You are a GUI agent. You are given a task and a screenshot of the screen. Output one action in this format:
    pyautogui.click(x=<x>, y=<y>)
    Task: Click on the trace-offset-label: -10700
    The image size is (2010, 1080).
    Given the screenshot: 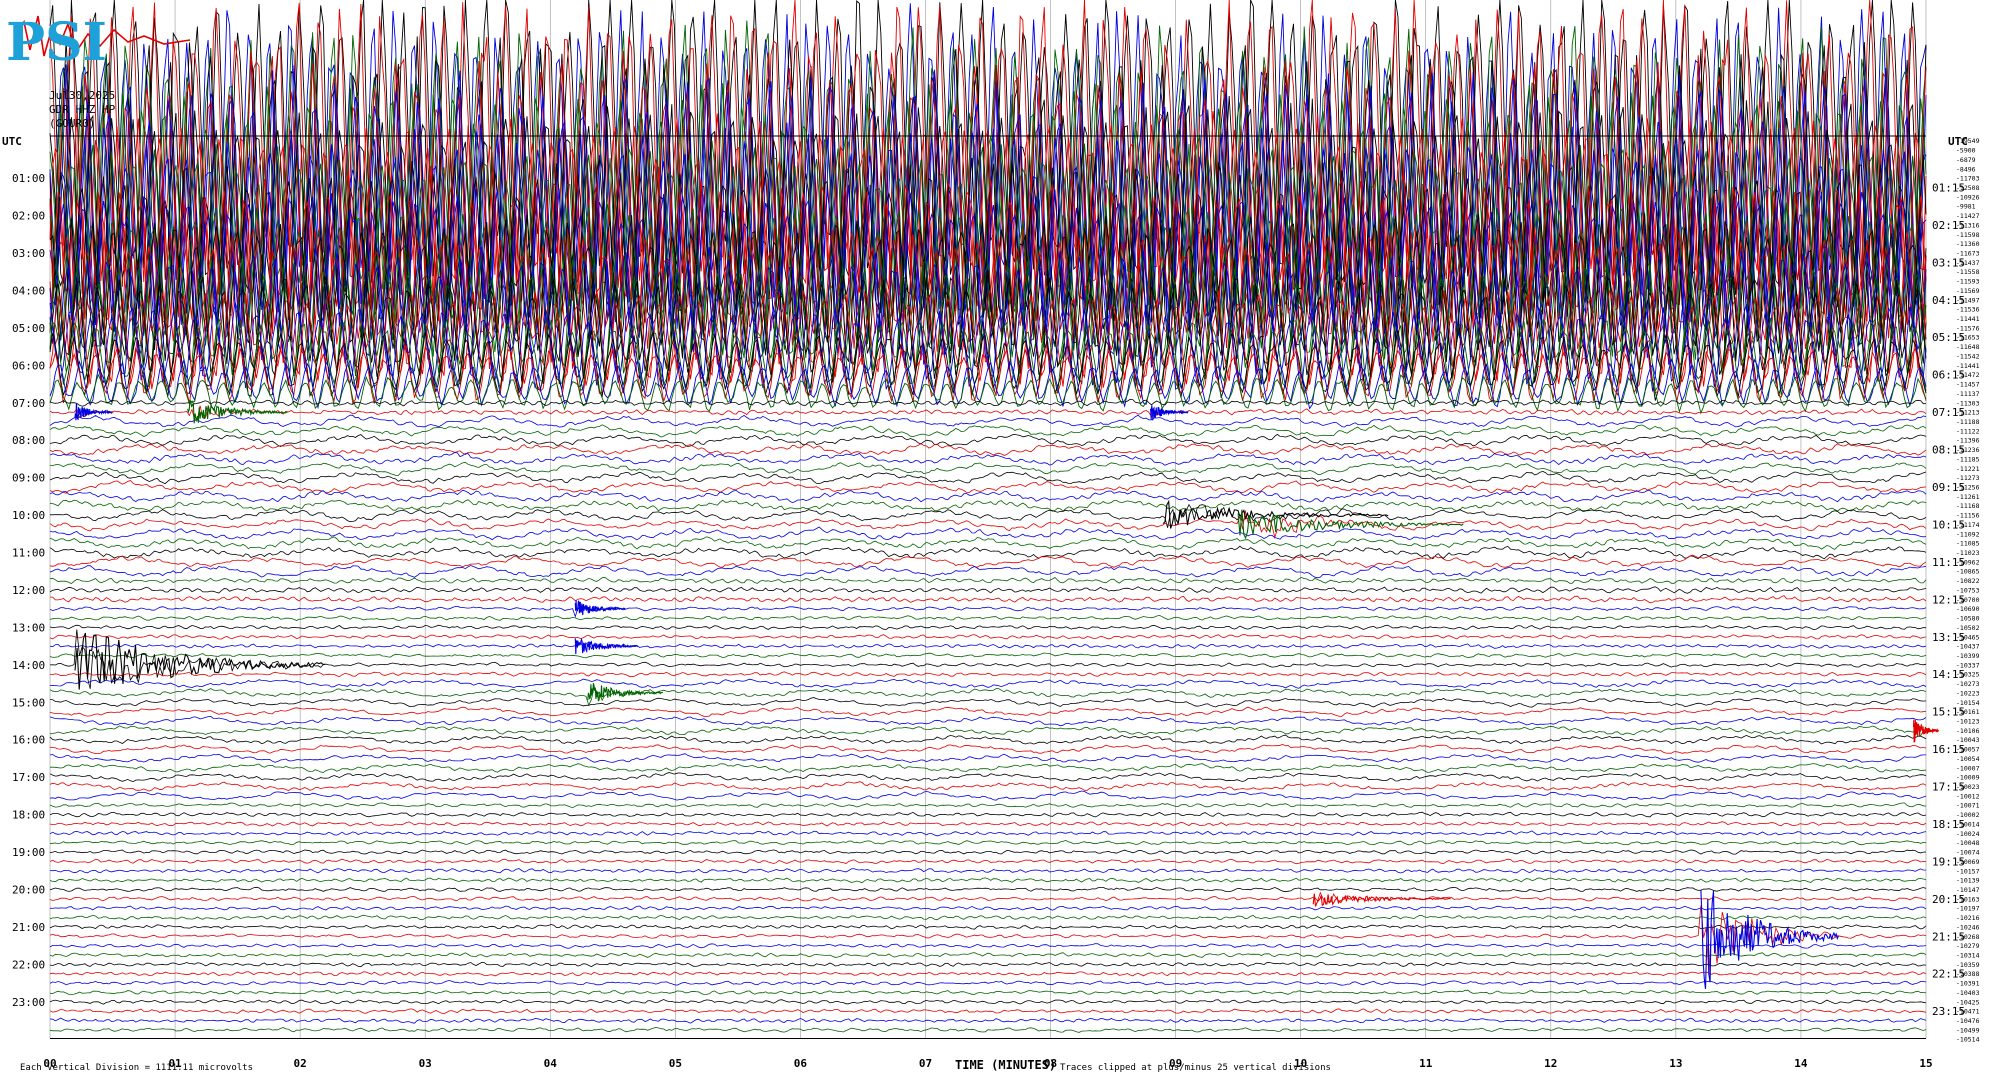 What is the action you would take?
    pyautogui.click(x=1968, y=600)
    